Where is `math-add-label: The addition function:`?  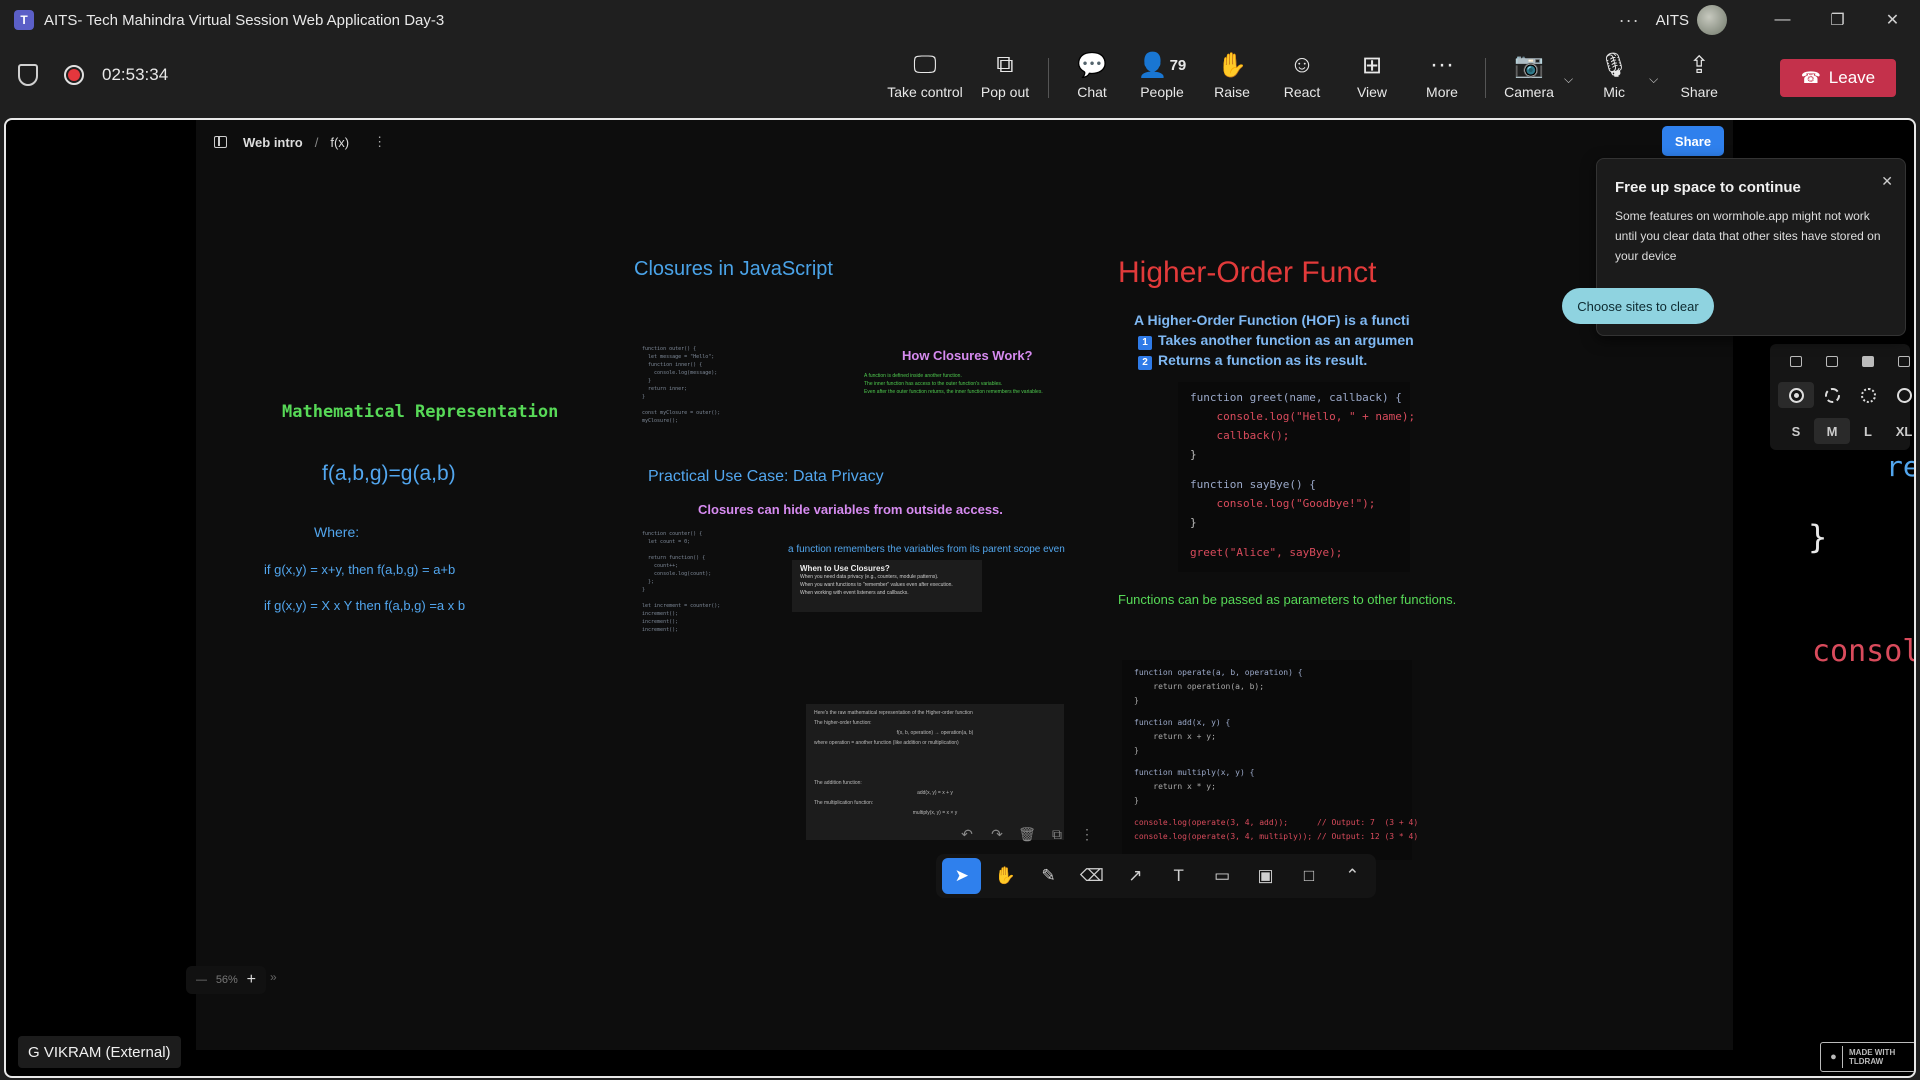 math-add-label: The addition function: is located at coordinates (838, 783).